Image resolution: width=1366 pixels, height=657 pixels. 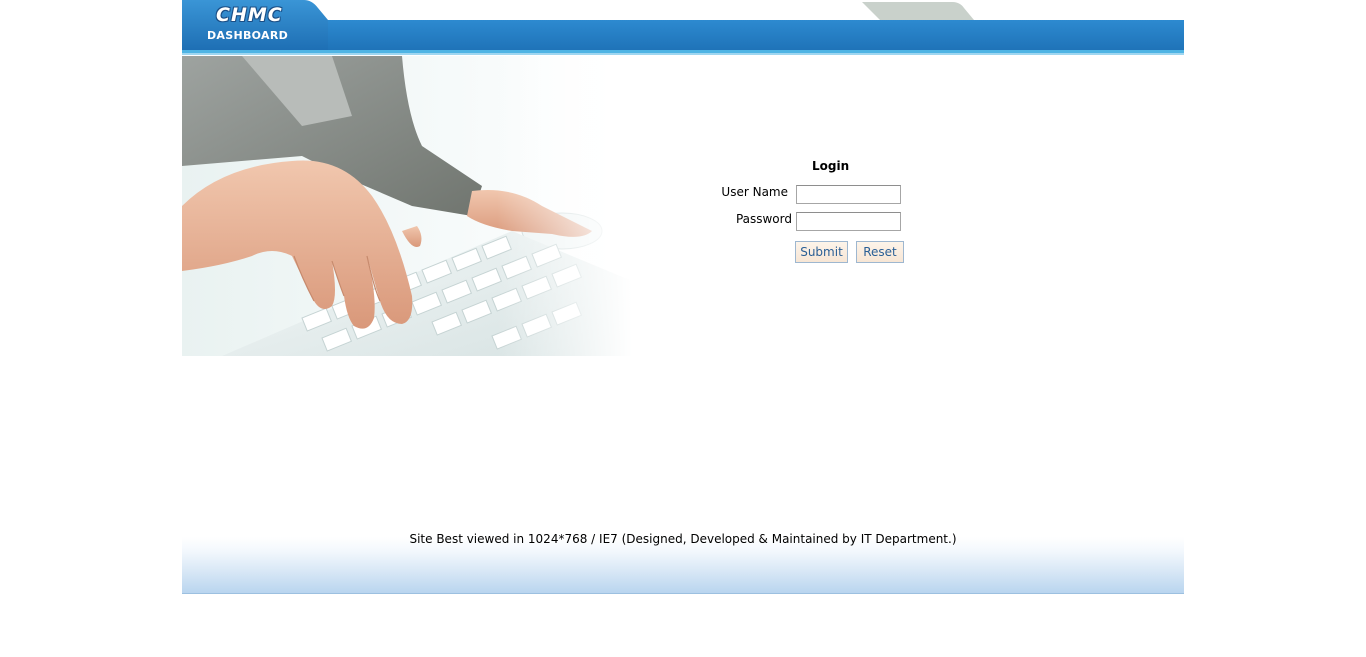 I want to click on username-label: User Name, so click(x=754, y=192).